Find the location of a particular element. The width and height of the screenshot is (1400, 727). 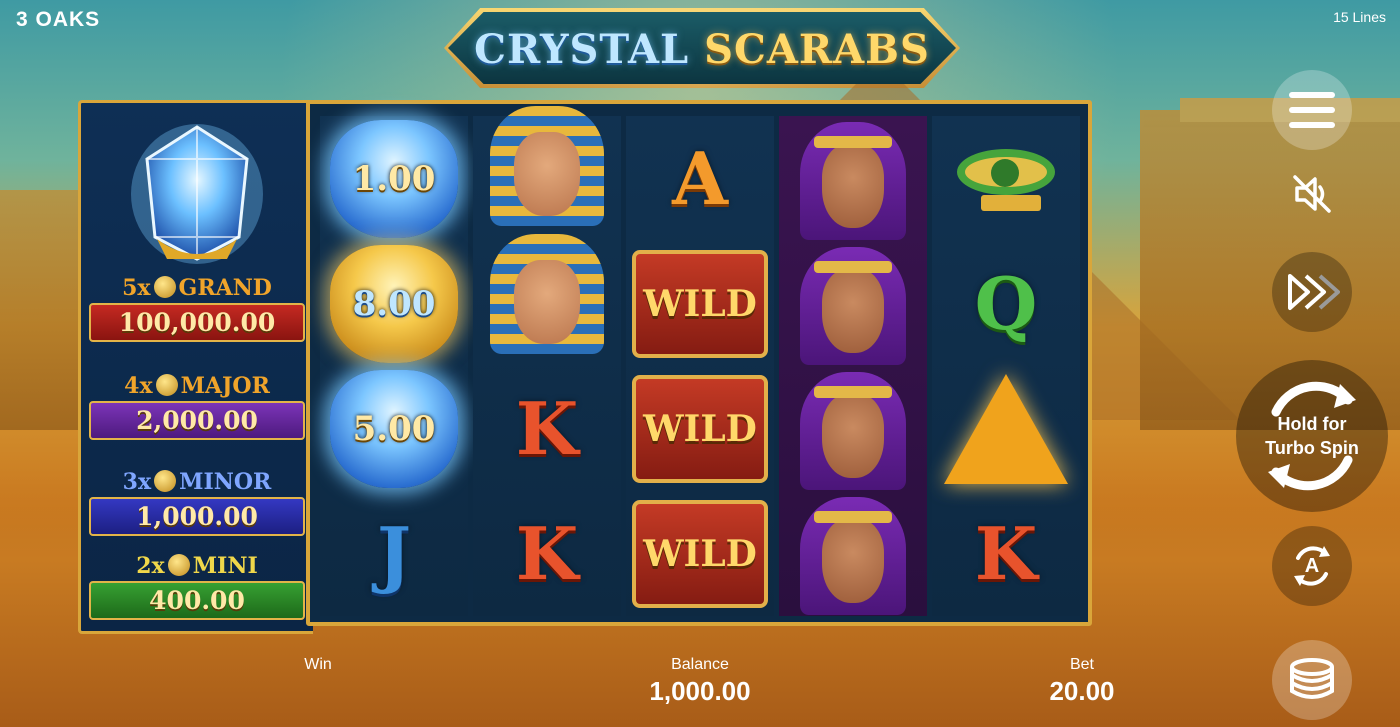

spin-label: Hold for Turbo Spin is located at coordinates (1312, 436).